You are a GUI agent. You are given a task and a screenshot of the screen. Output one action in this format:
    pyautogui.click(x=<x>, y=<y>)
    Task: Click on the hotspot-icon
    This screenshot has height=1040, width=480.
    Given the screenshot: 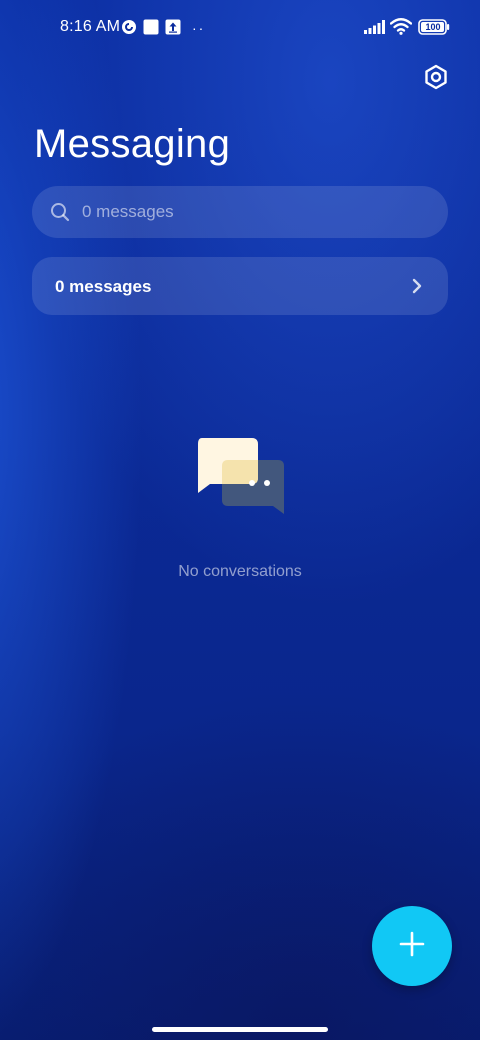 What is the action you would take?
    pyautogui.click(x=129, y=29)
    